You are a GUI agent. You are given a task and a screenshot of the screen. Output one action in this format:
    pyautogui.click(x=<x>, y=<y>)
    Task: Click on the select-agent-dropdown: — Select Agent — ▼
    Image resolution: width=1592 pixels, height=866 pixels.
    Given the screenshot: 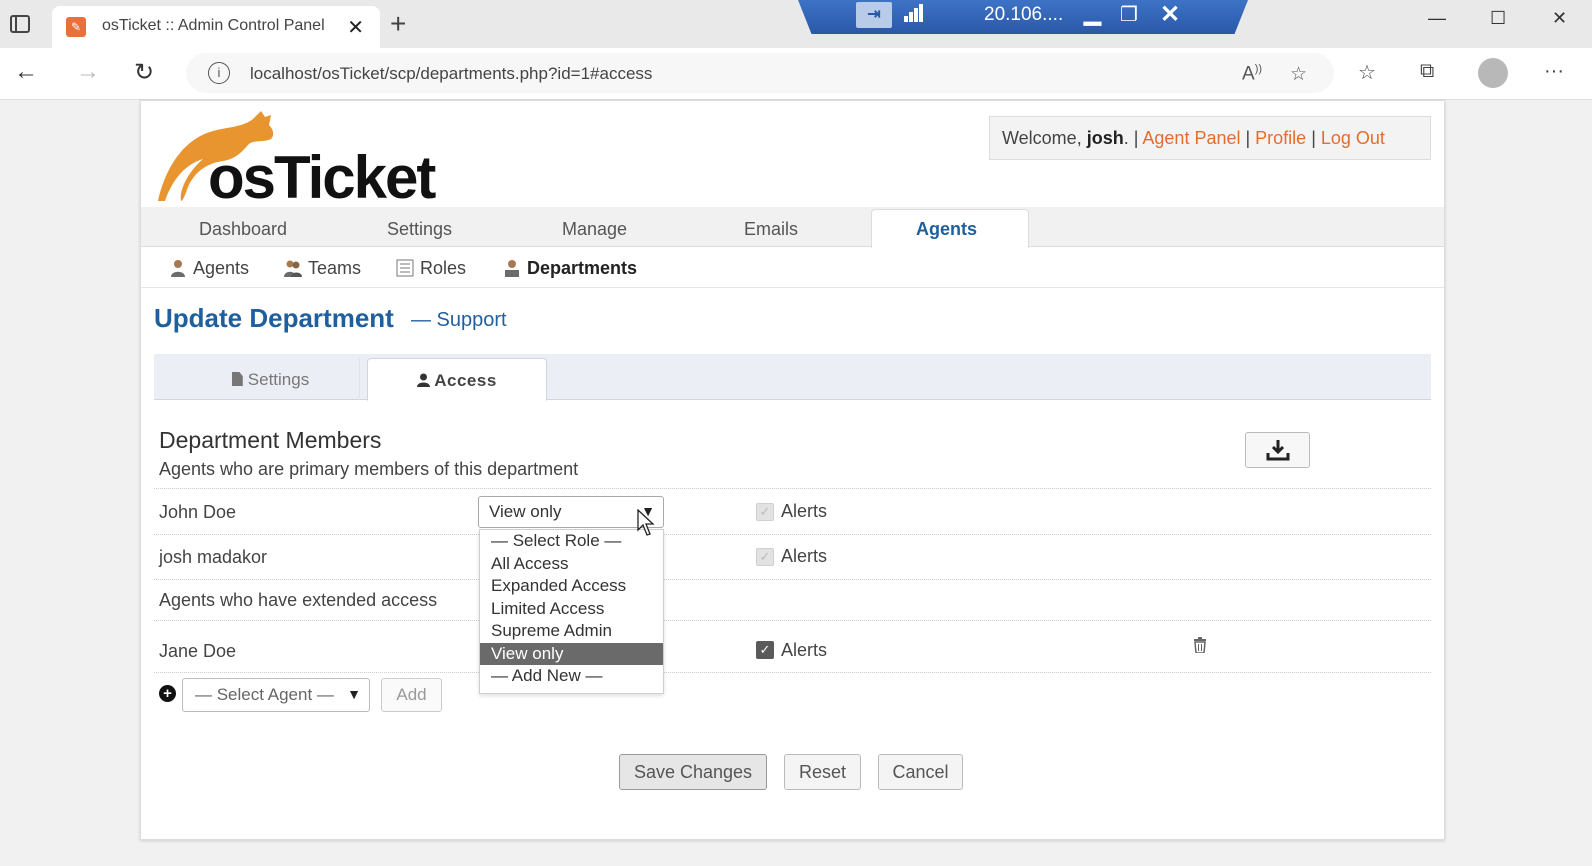 What is the action you would take?
    pyautogui.click(x=276, y=695)
    